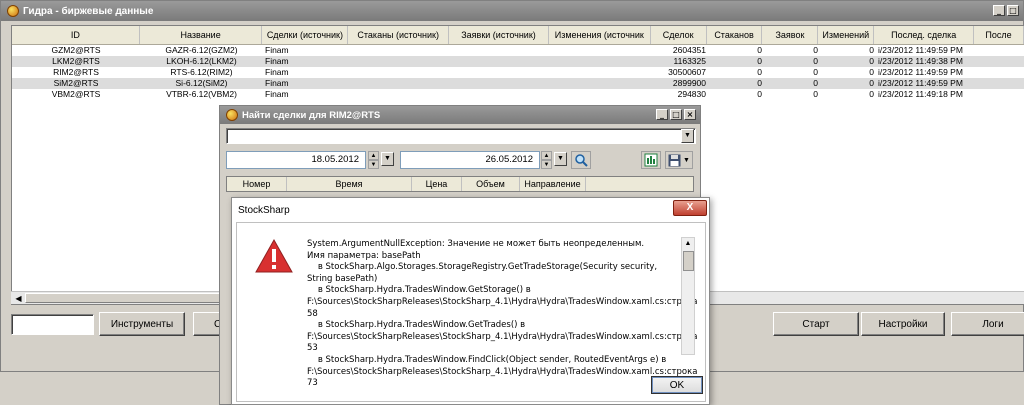 Image resolution: width=1024 pixels, height=405 pixels. What do you see at coordinates (387, 159) in the screenshot?
I see `date-from-calendar-icon: ▼` at bounding box center [387, 159].